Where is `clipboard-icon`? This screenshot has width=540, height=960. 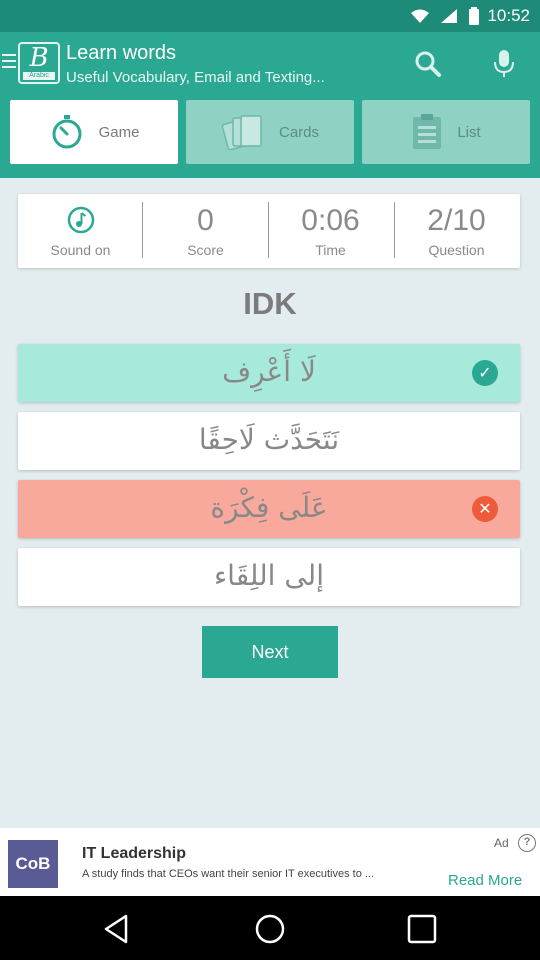
clipboard-icon is located at coordinates (427, 131).